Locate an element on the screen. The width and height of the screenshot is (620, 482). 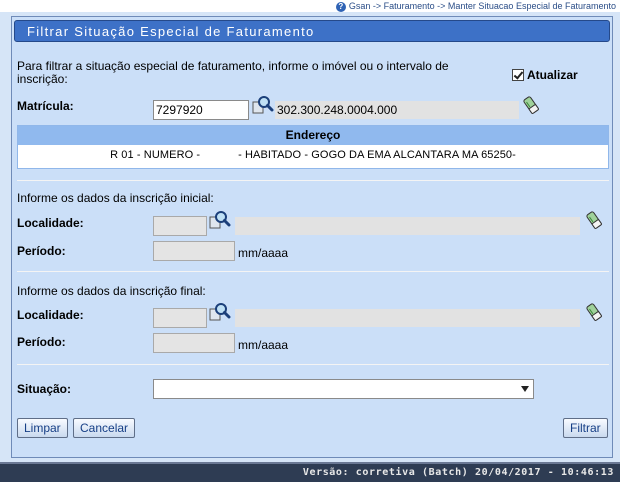
situacao-label: Situação: is located at coordinates (44, 389).